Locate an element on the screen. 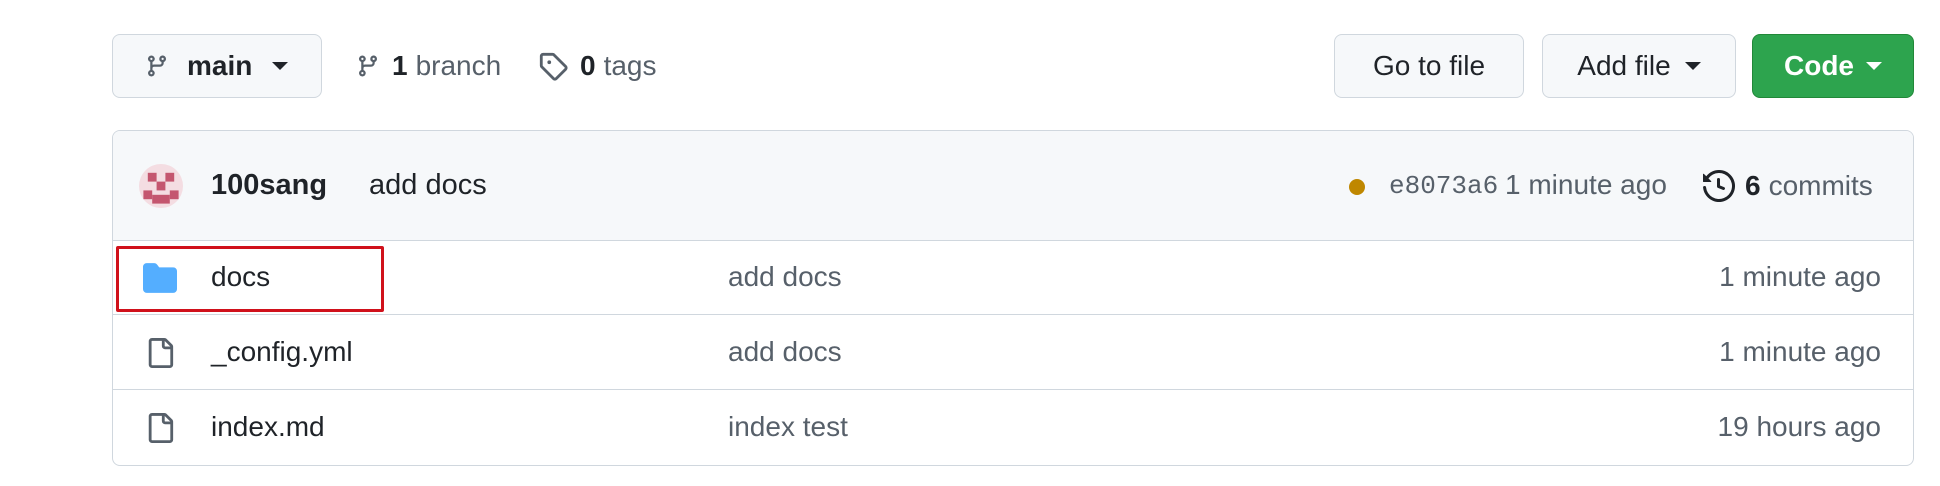 The width and height of the screenshot is (1940, 486). history-icon is located at coordinates (1719, 186).